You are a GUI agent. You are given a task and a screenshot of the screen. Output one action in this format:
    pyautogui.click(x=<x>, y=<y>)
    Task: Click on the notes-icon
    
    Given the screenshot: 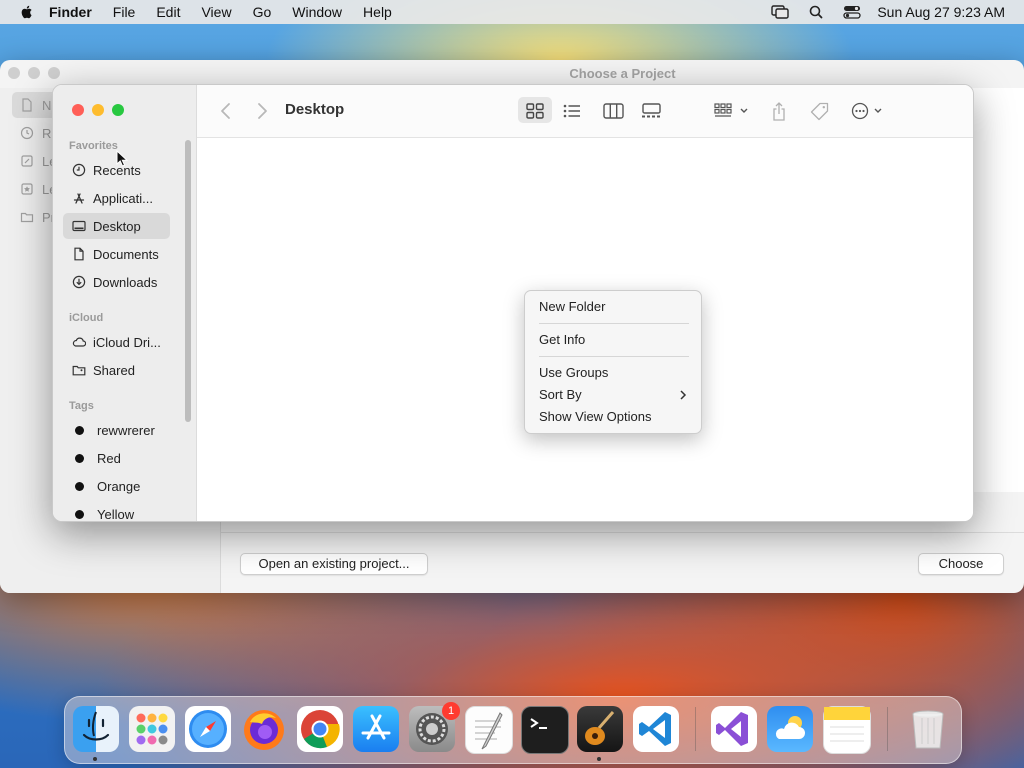 What is the action you would take?
    pyautogui.click(x=847, y=730)
    